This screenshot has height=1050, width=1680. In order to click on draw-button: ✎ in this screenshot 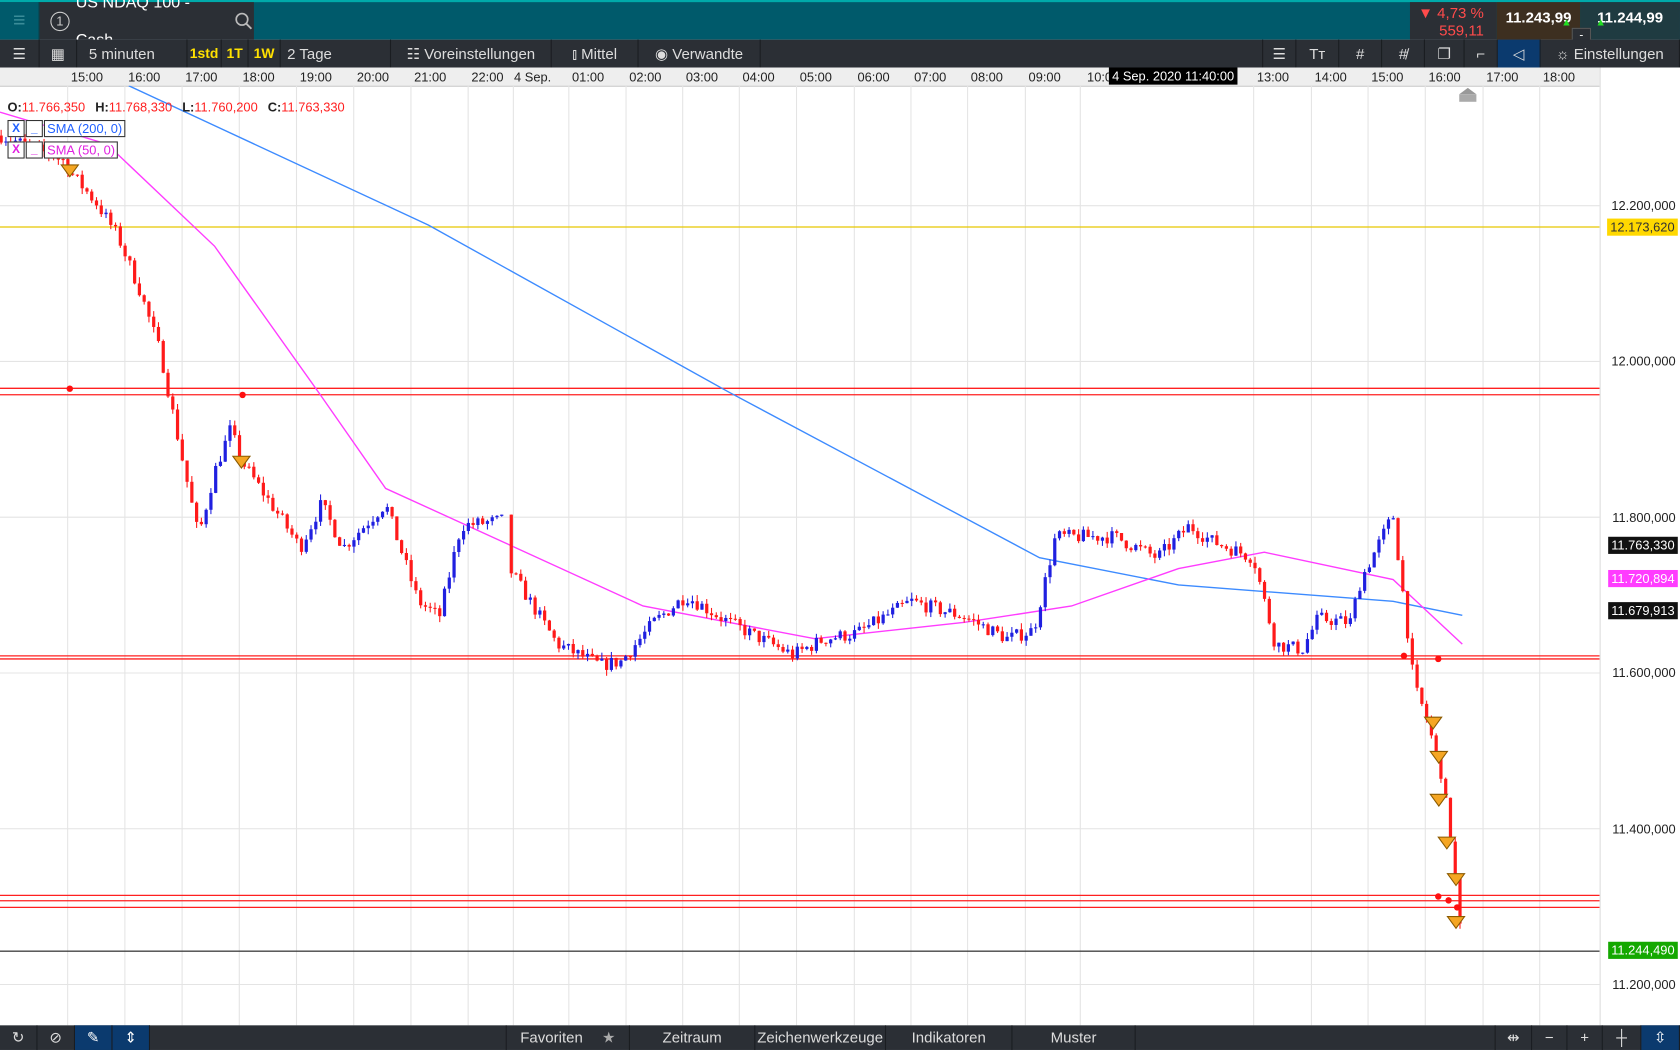, I will do `click(93, 1037)`.